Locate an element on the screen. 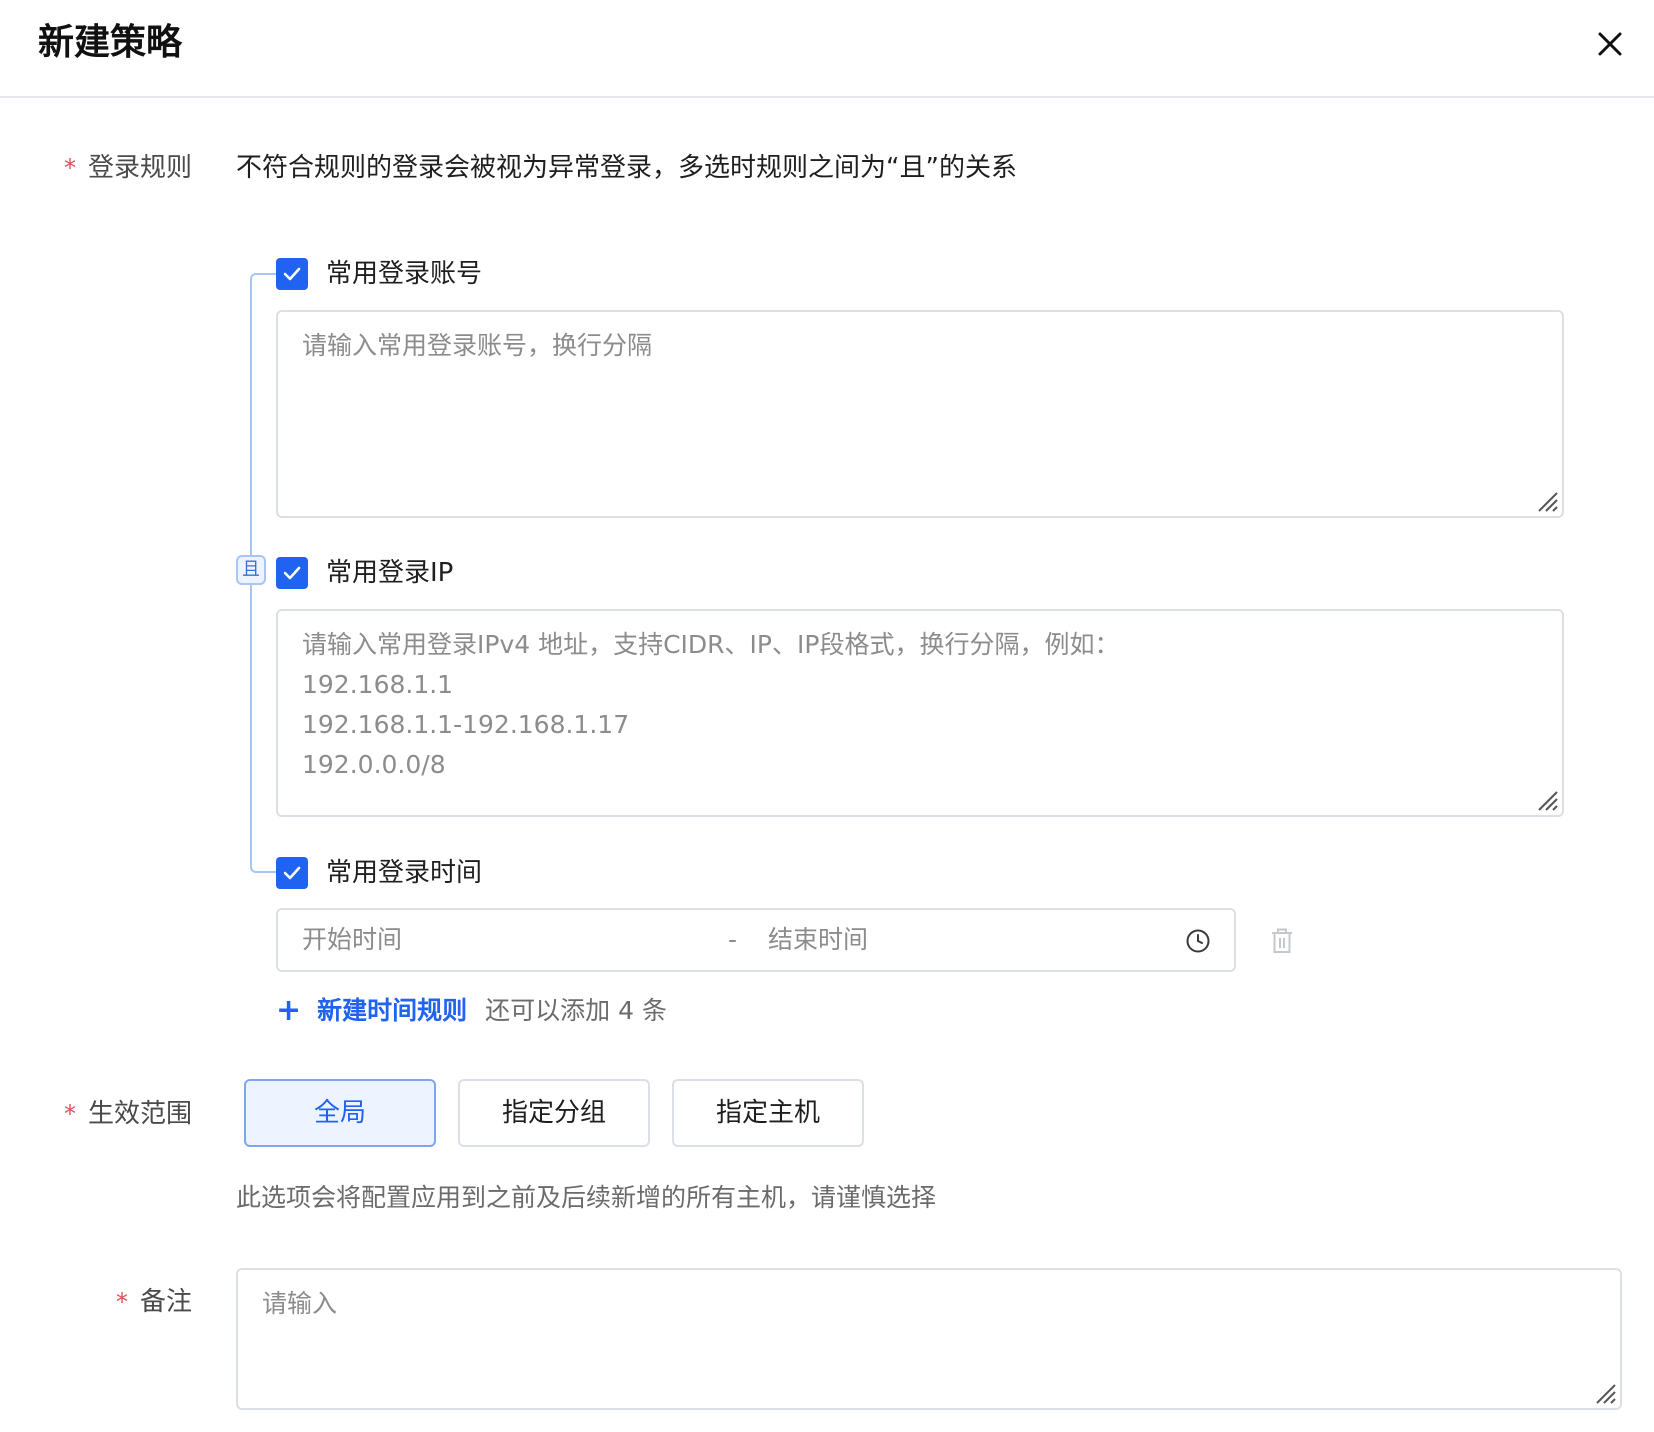  close-icon is located at coordinates (1610, 44).